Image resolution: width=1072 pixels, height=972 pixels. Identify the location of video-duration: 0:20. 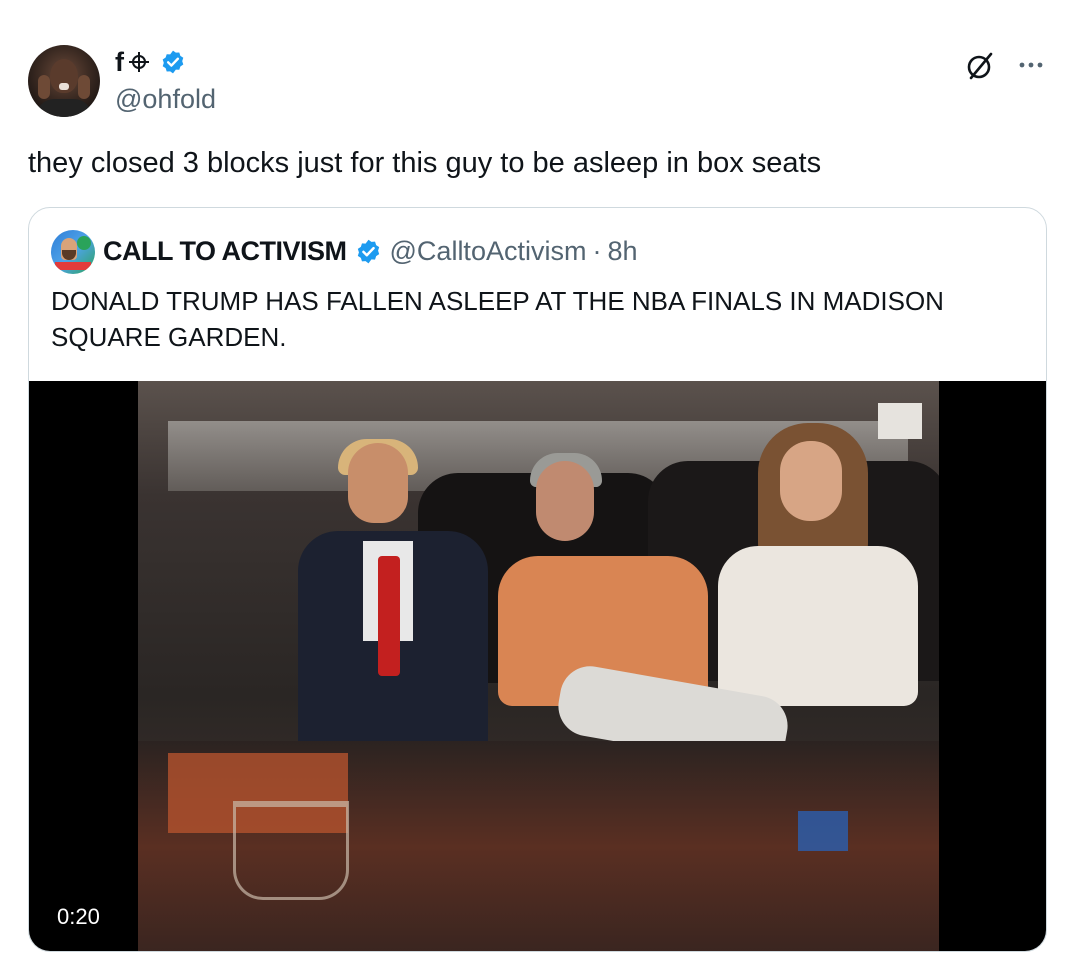
(78, 916).